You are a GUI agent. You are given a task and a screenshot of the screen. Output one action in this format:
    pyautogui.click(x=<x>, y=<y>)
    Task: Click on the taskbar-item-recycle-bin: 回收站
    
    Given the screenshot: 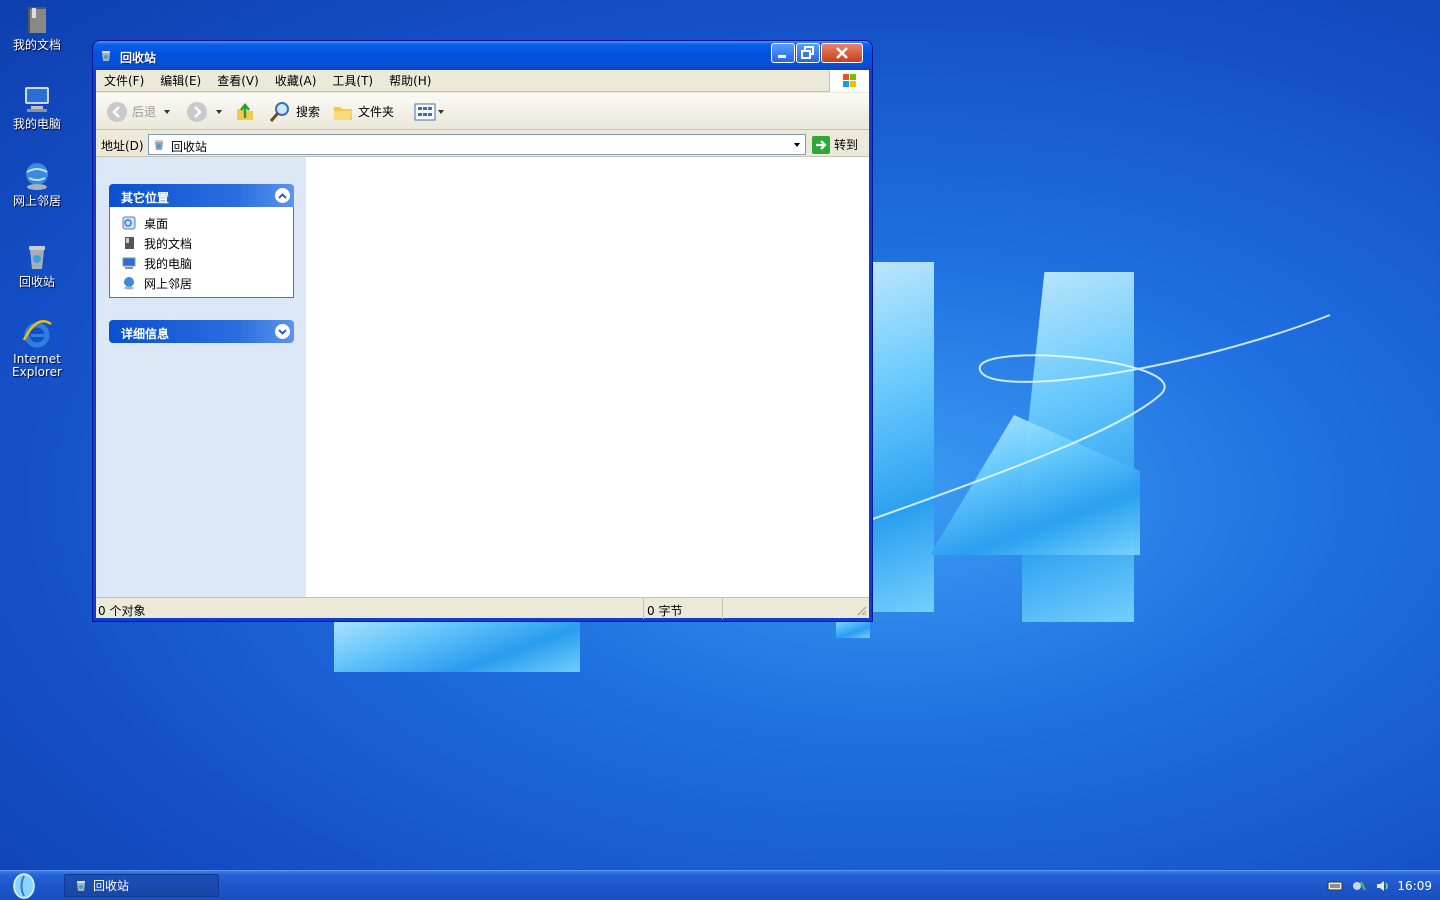 What is the action you would take?
    pyautogui.click(x=141, y=885)
    